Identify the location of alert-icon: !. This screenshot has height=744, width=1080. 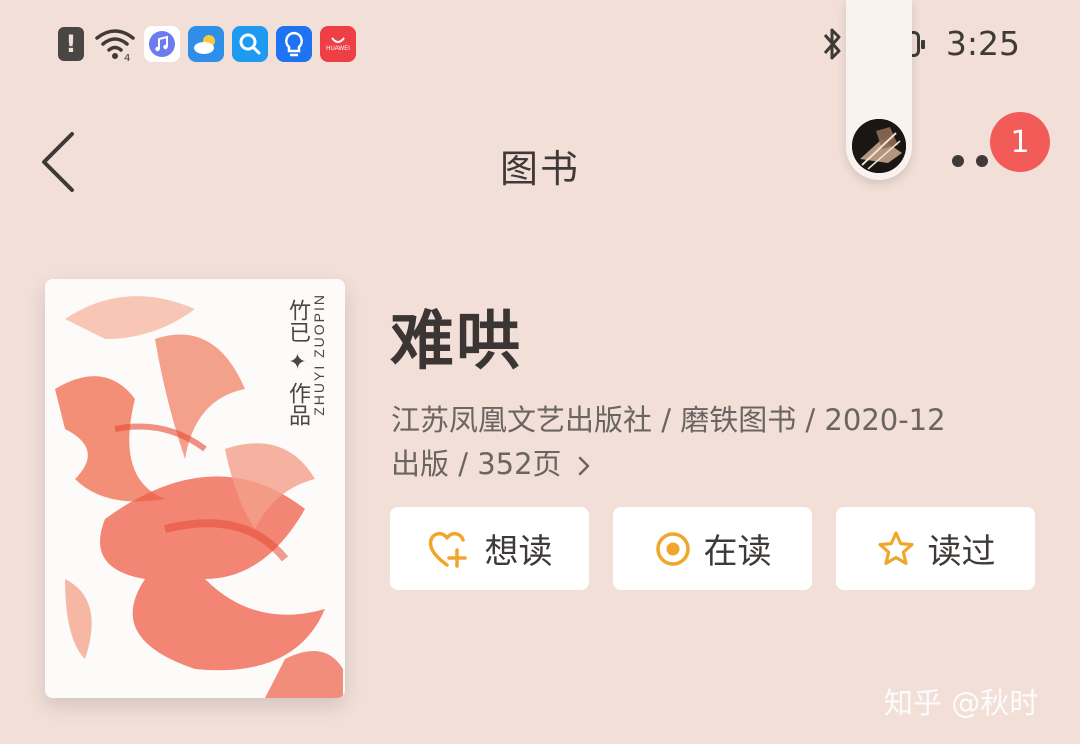
(71, 44).